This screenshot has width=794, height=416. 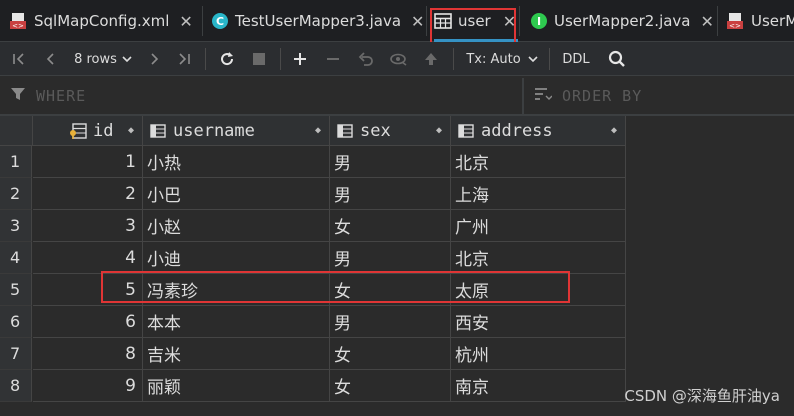 What do you see at coordinates (261, 96) in the screenshot?
I see `where-filter-input: WHERE` at bounding box center [261, 96].